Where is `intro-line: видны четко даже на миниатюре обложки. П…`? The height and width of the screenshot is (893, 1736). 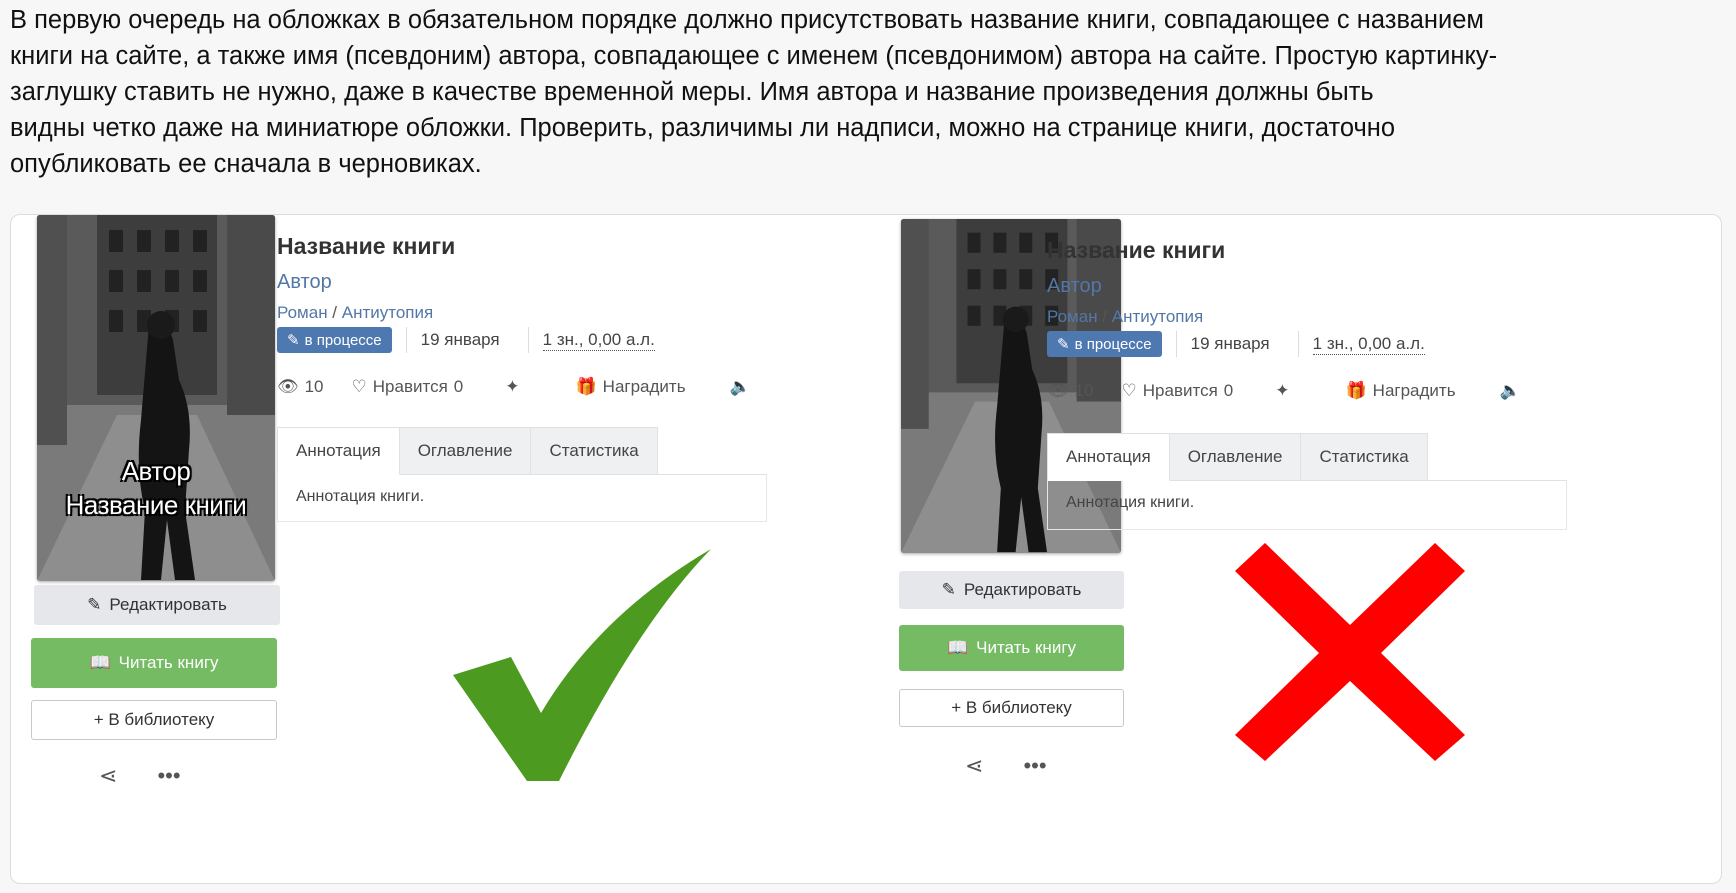 intro-line: видны четко даже на миниатюре обложки. П… is located at coordinates (703, 128).